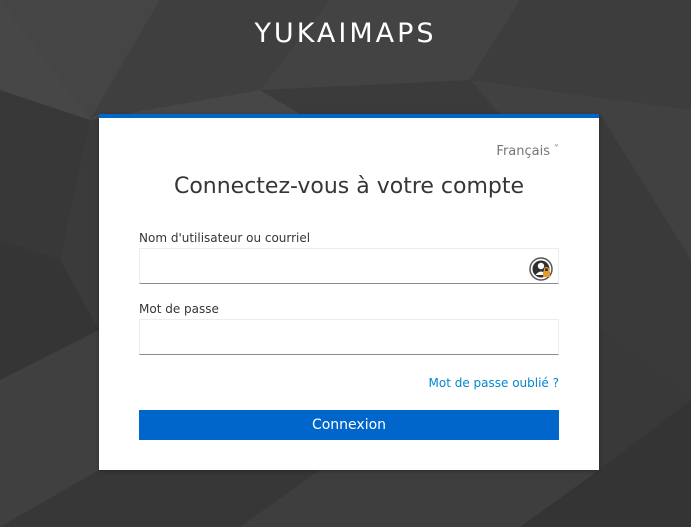  What do you see at coordinates (225, 238) in the screenshot?
I see `username-label: Nom d'utilisateur ou courriel` at bounding box center [225, 238].